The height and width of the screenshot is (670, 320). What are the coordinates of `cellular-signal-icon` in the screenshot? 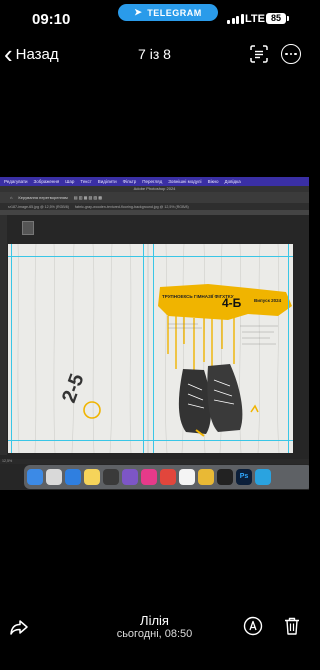 It's located at (235, 18).